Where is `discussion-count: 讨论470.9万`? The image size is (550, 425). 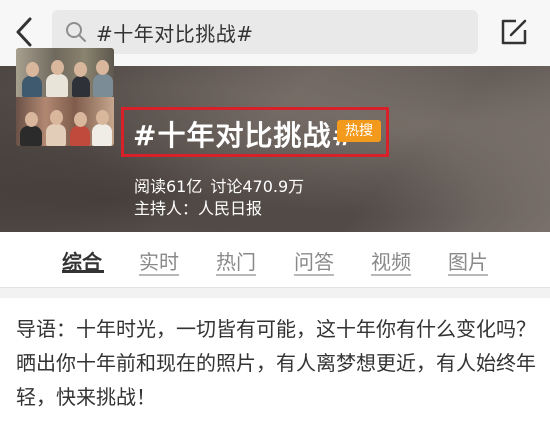
discussion-count: 讨论470.9万 is located at coordinates (257, 186).